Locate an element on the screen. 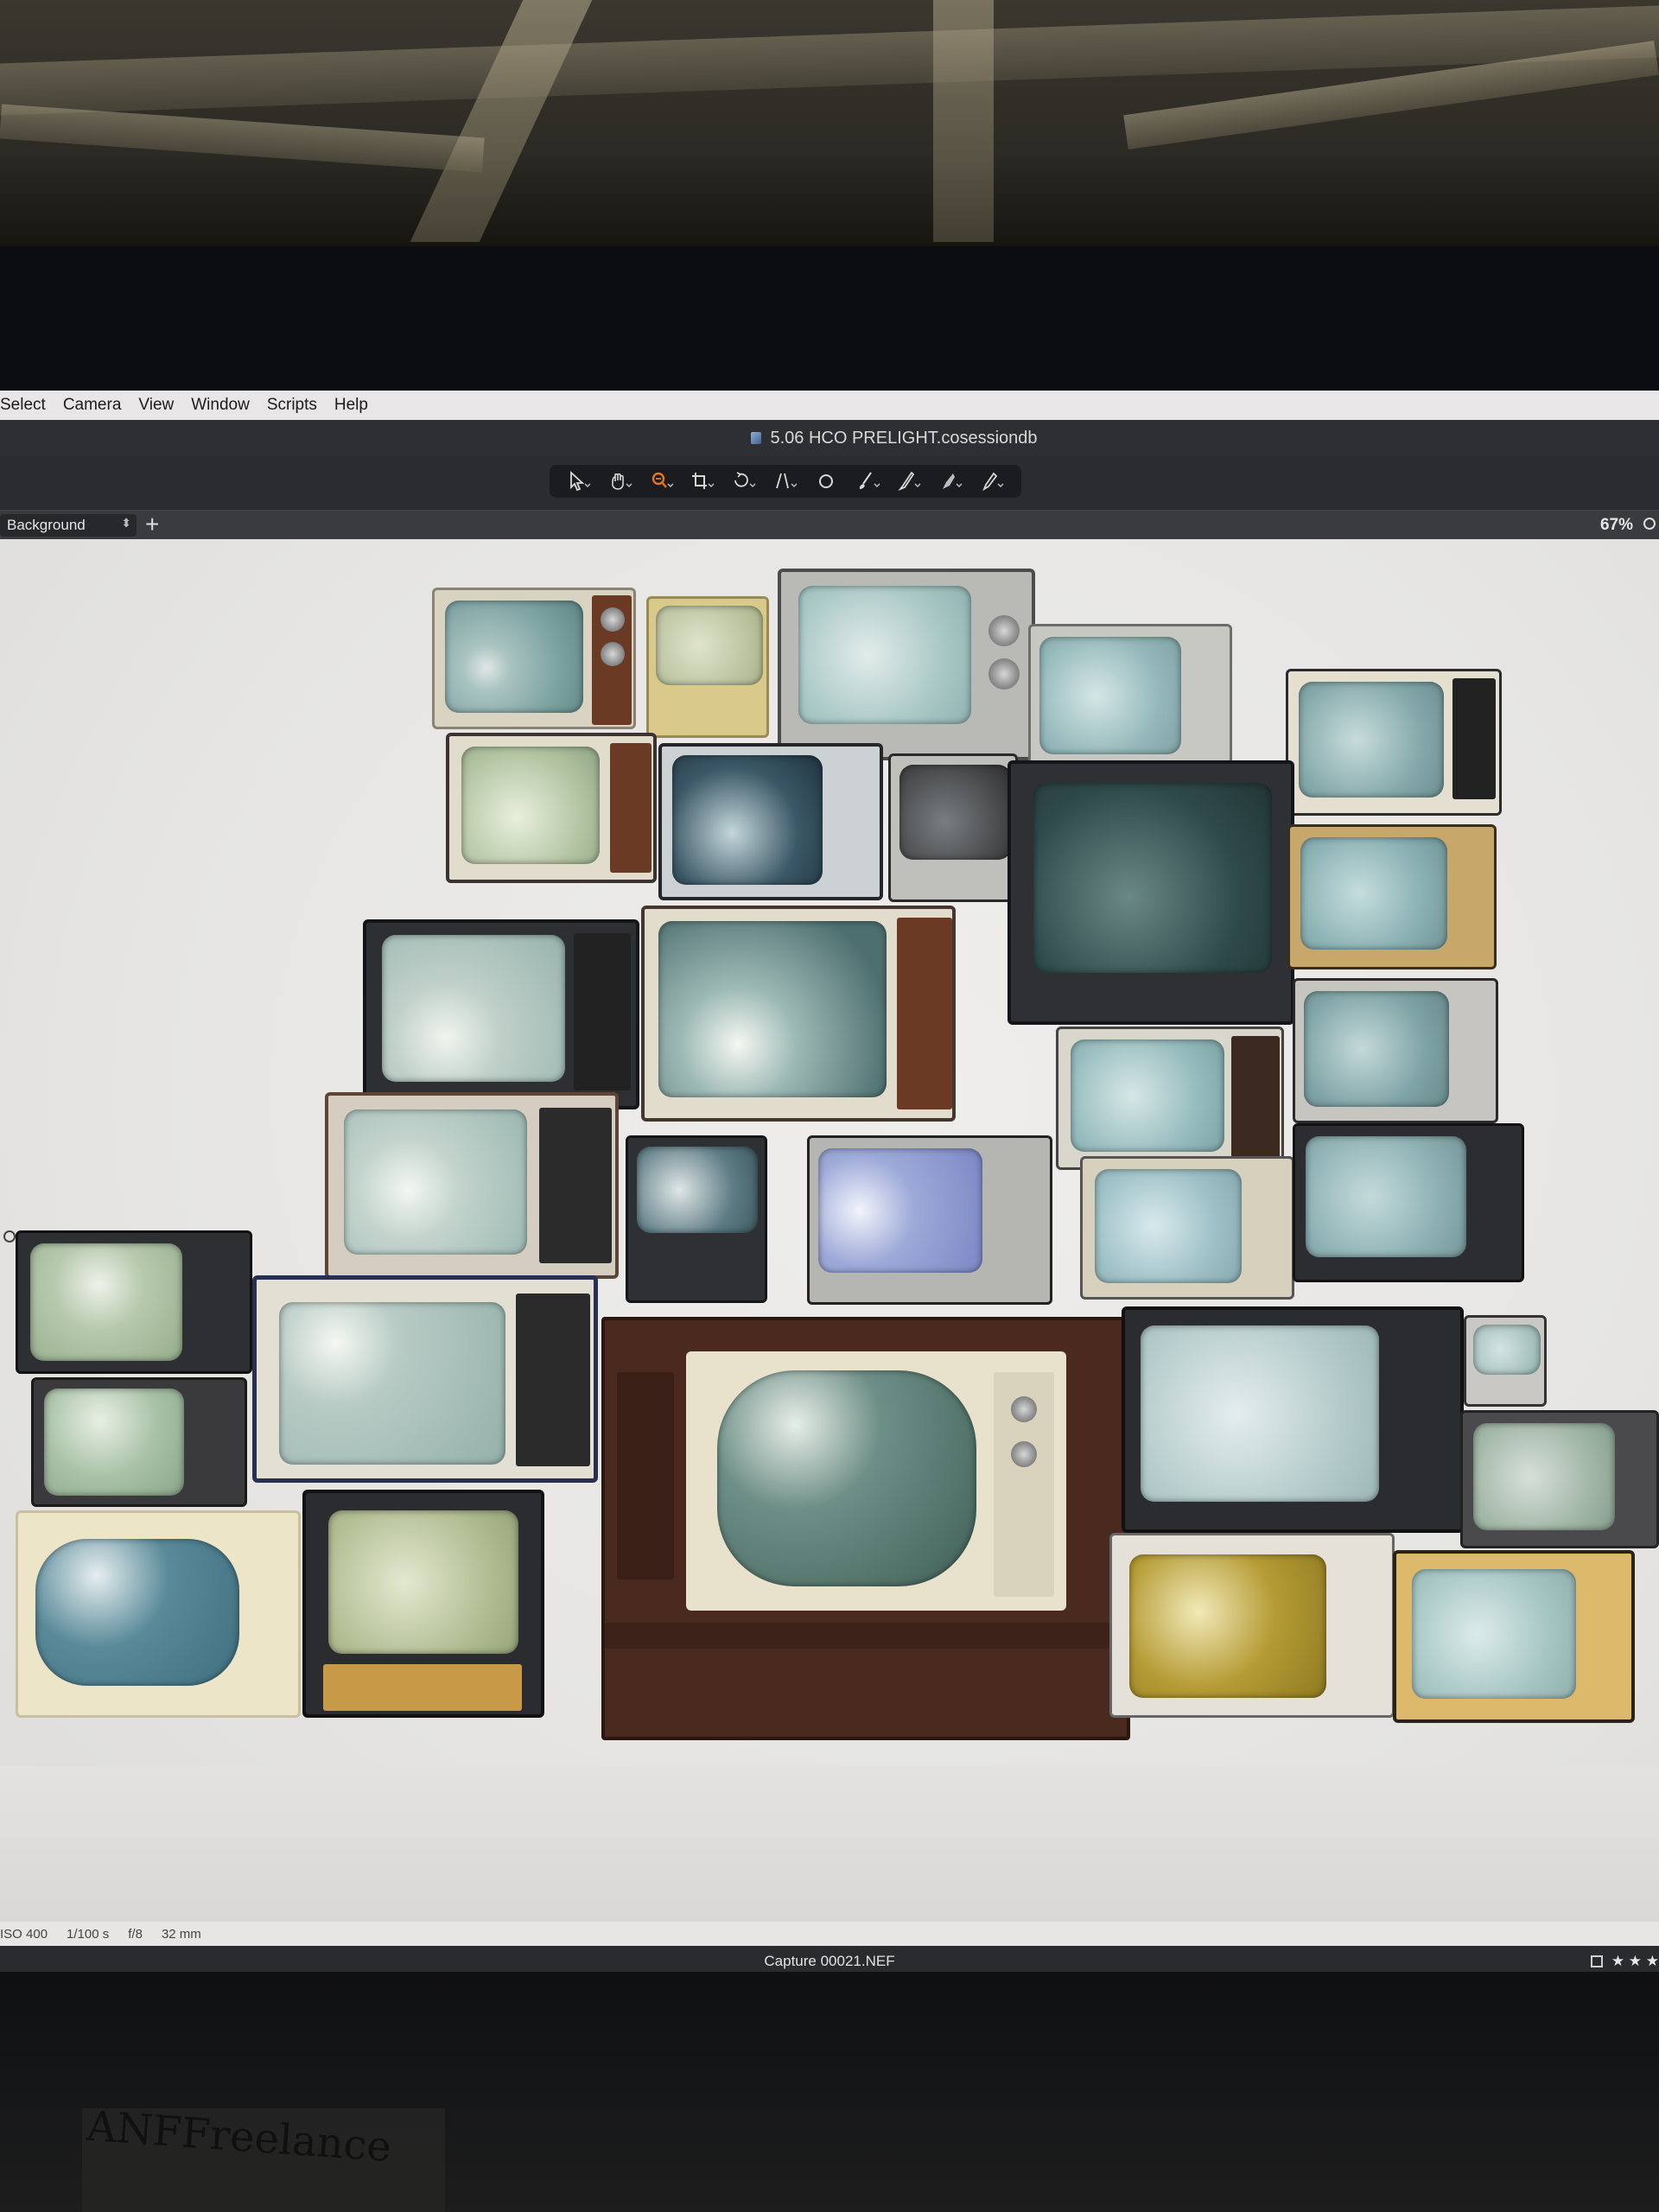 The image size is (1659, 2212). tv-left-cream is located at coordinates (158, 1614).